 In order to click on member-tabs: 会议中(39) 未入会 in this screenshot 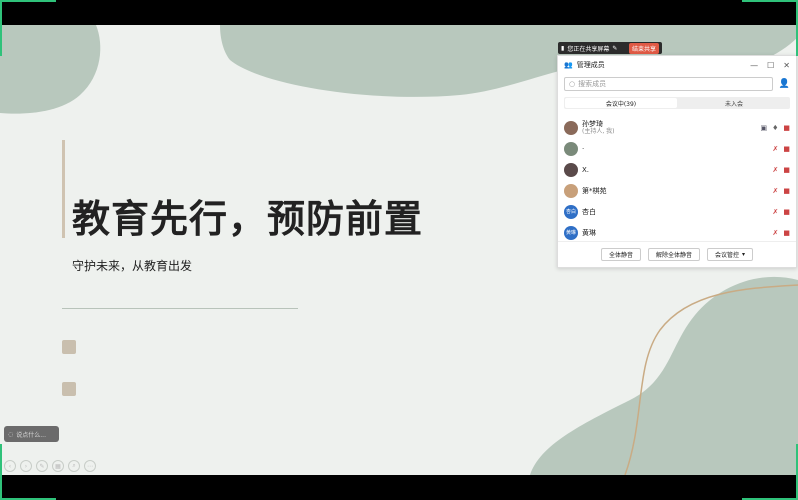, I will do `click(677, 103)`.